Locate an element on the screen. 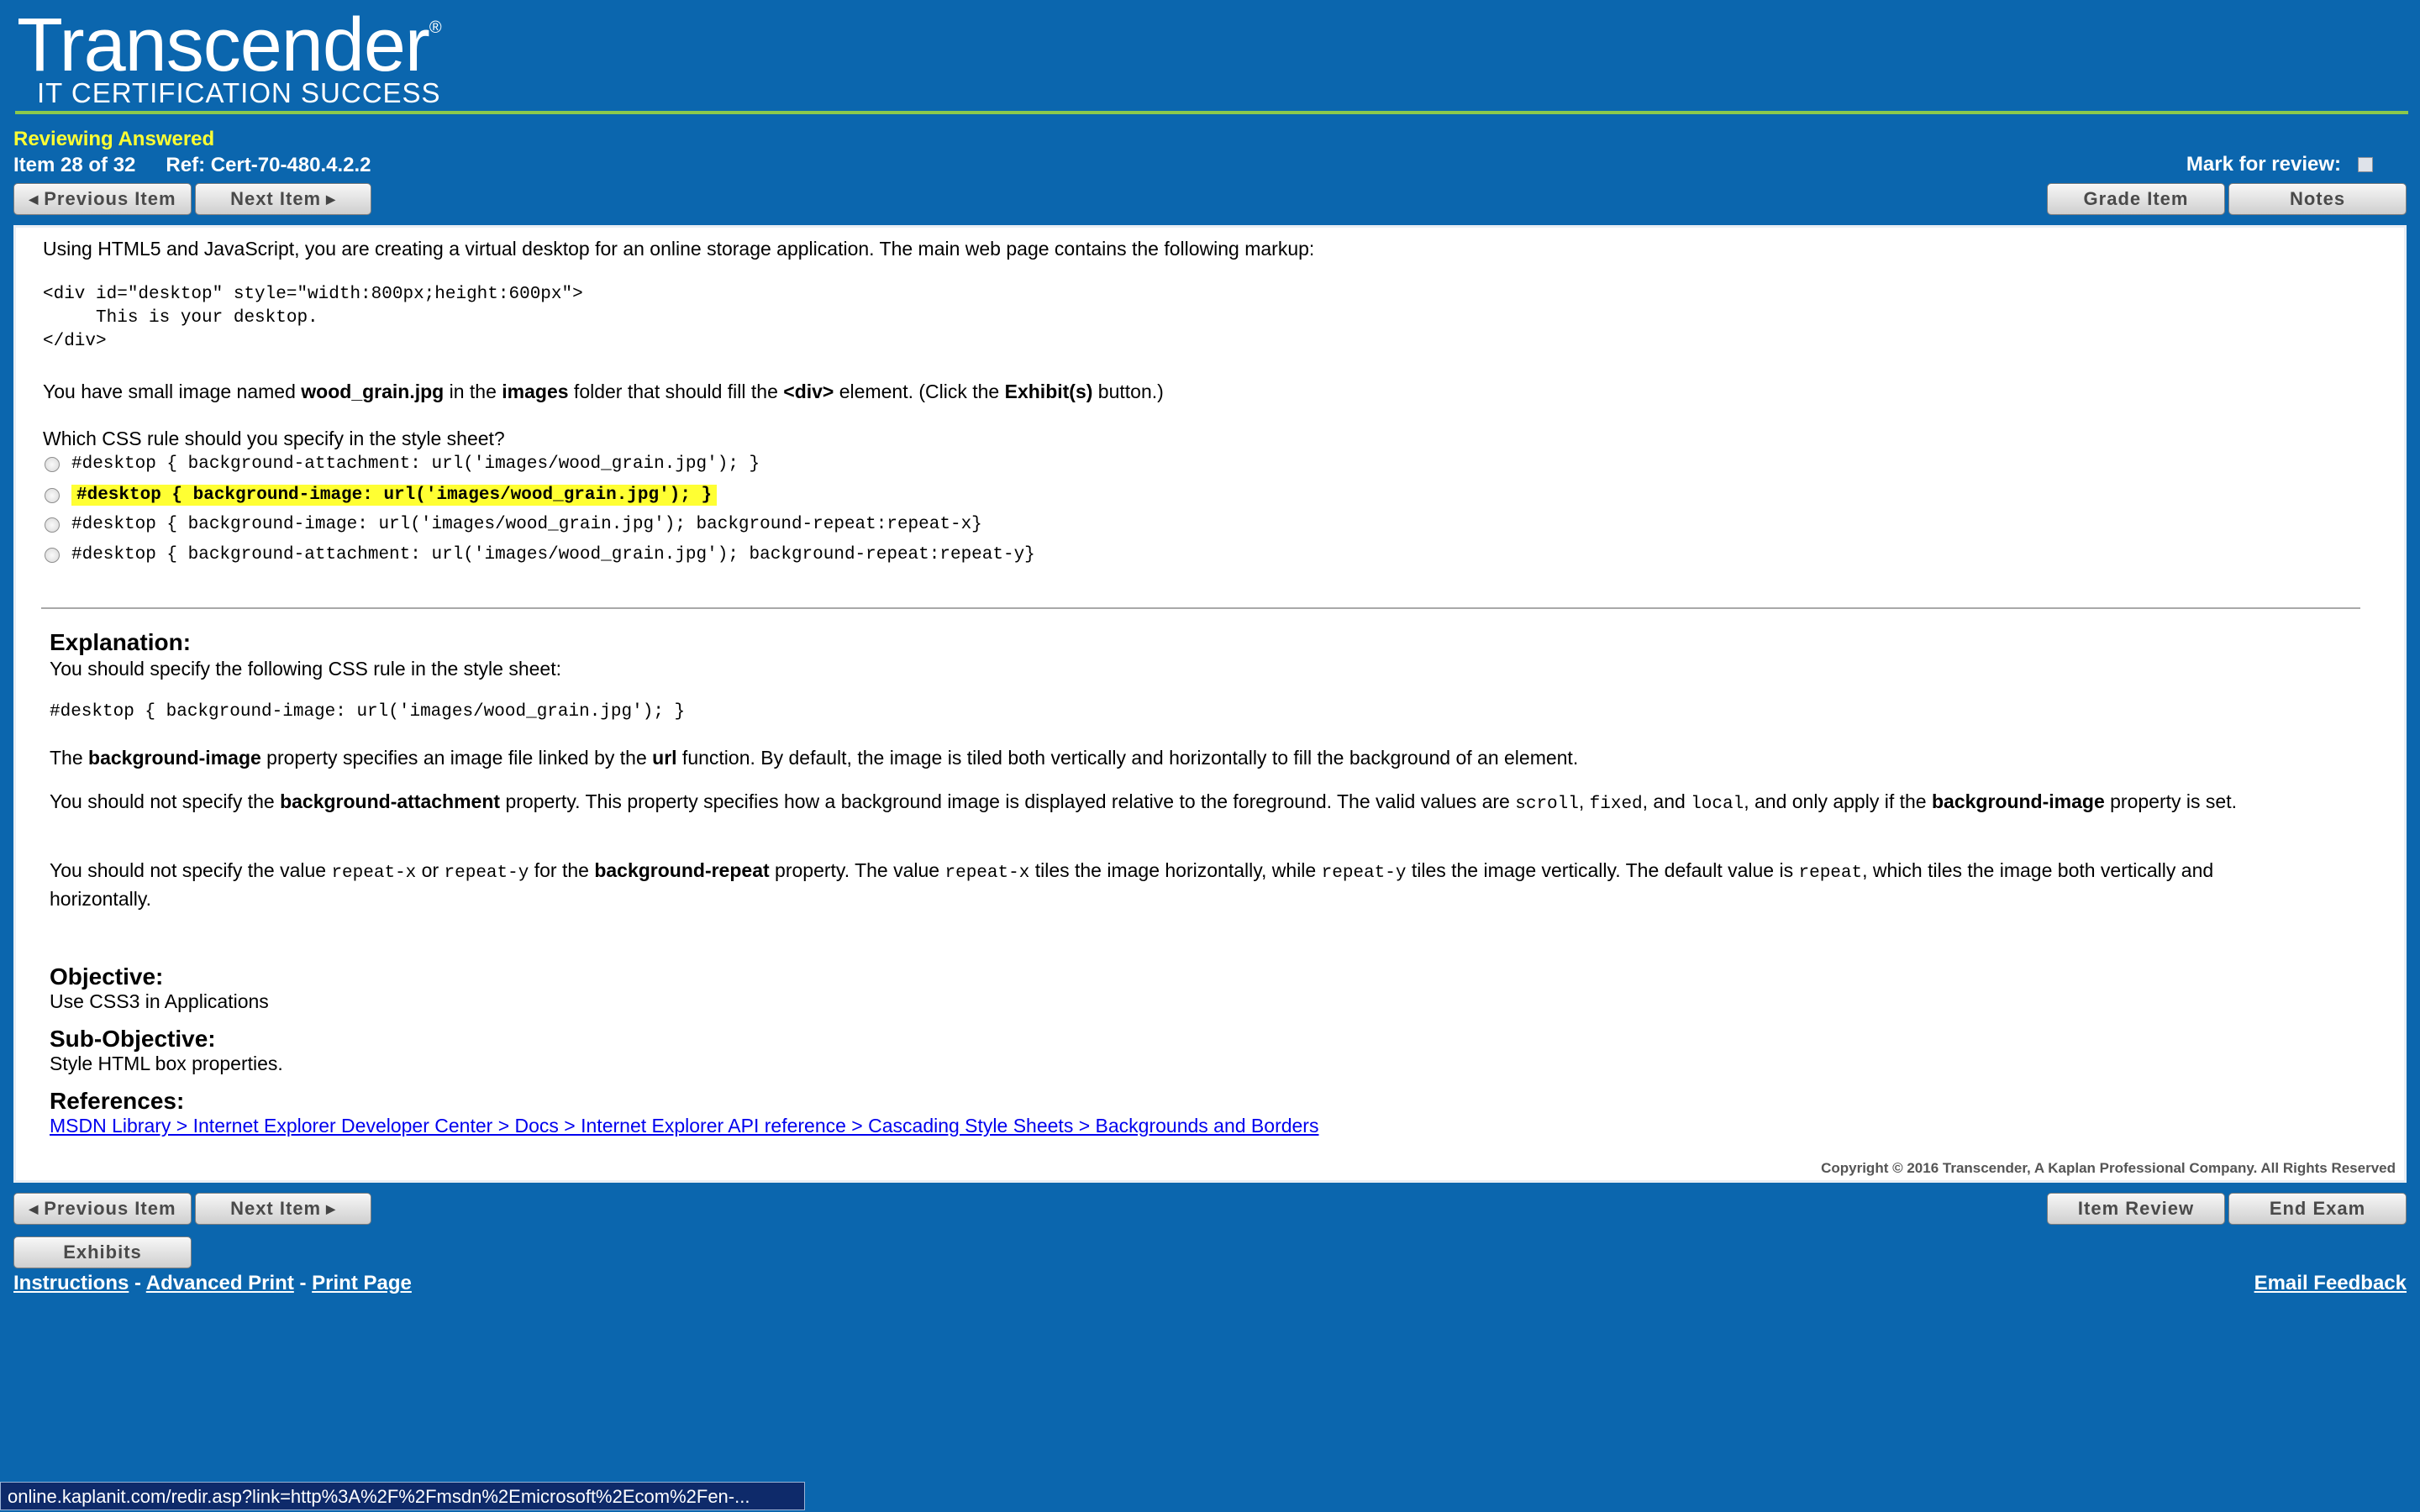  header-divider is located at coordinates (1211, 112).